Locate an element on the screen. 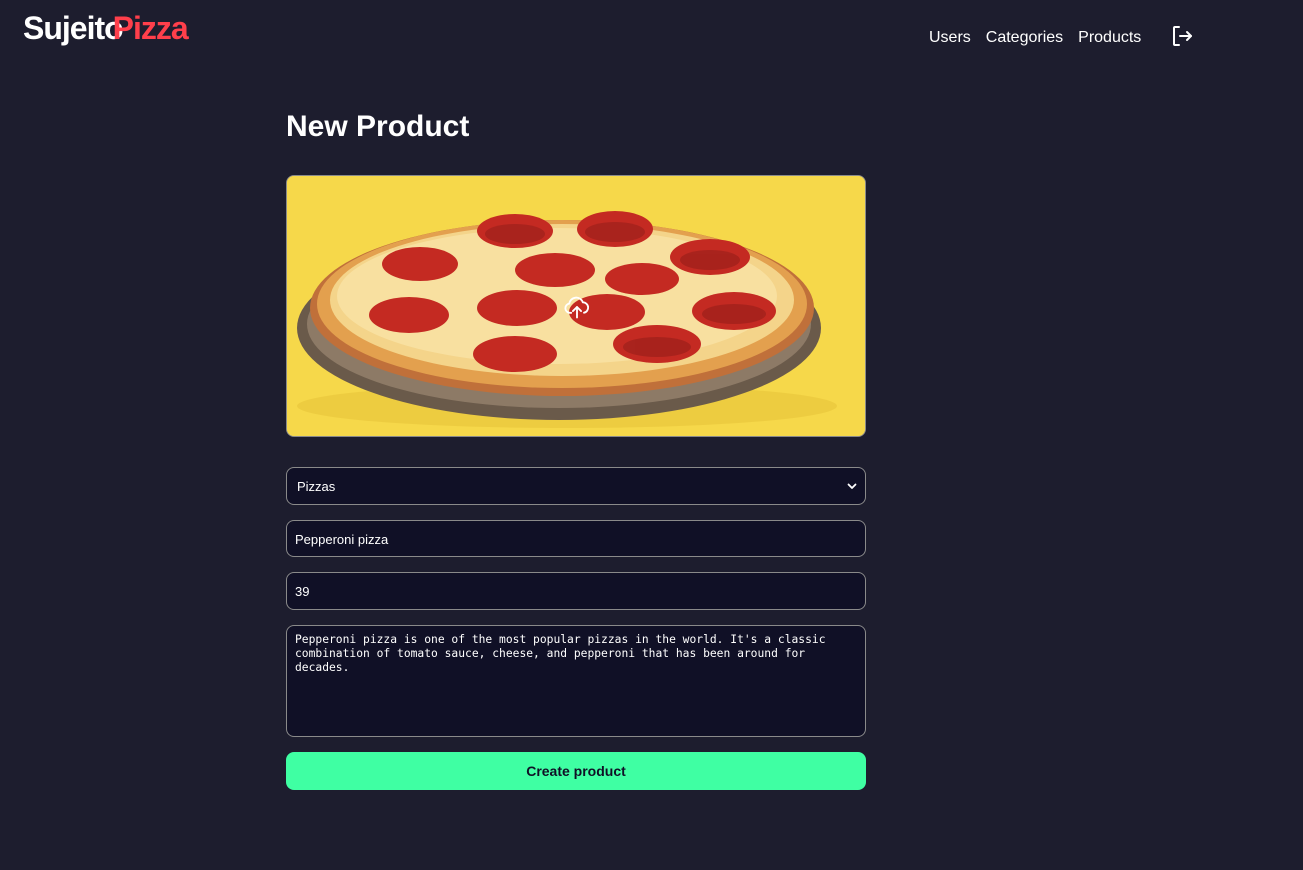  product-name-input: Pepperoni pizza is located at coordinates (576, 538).